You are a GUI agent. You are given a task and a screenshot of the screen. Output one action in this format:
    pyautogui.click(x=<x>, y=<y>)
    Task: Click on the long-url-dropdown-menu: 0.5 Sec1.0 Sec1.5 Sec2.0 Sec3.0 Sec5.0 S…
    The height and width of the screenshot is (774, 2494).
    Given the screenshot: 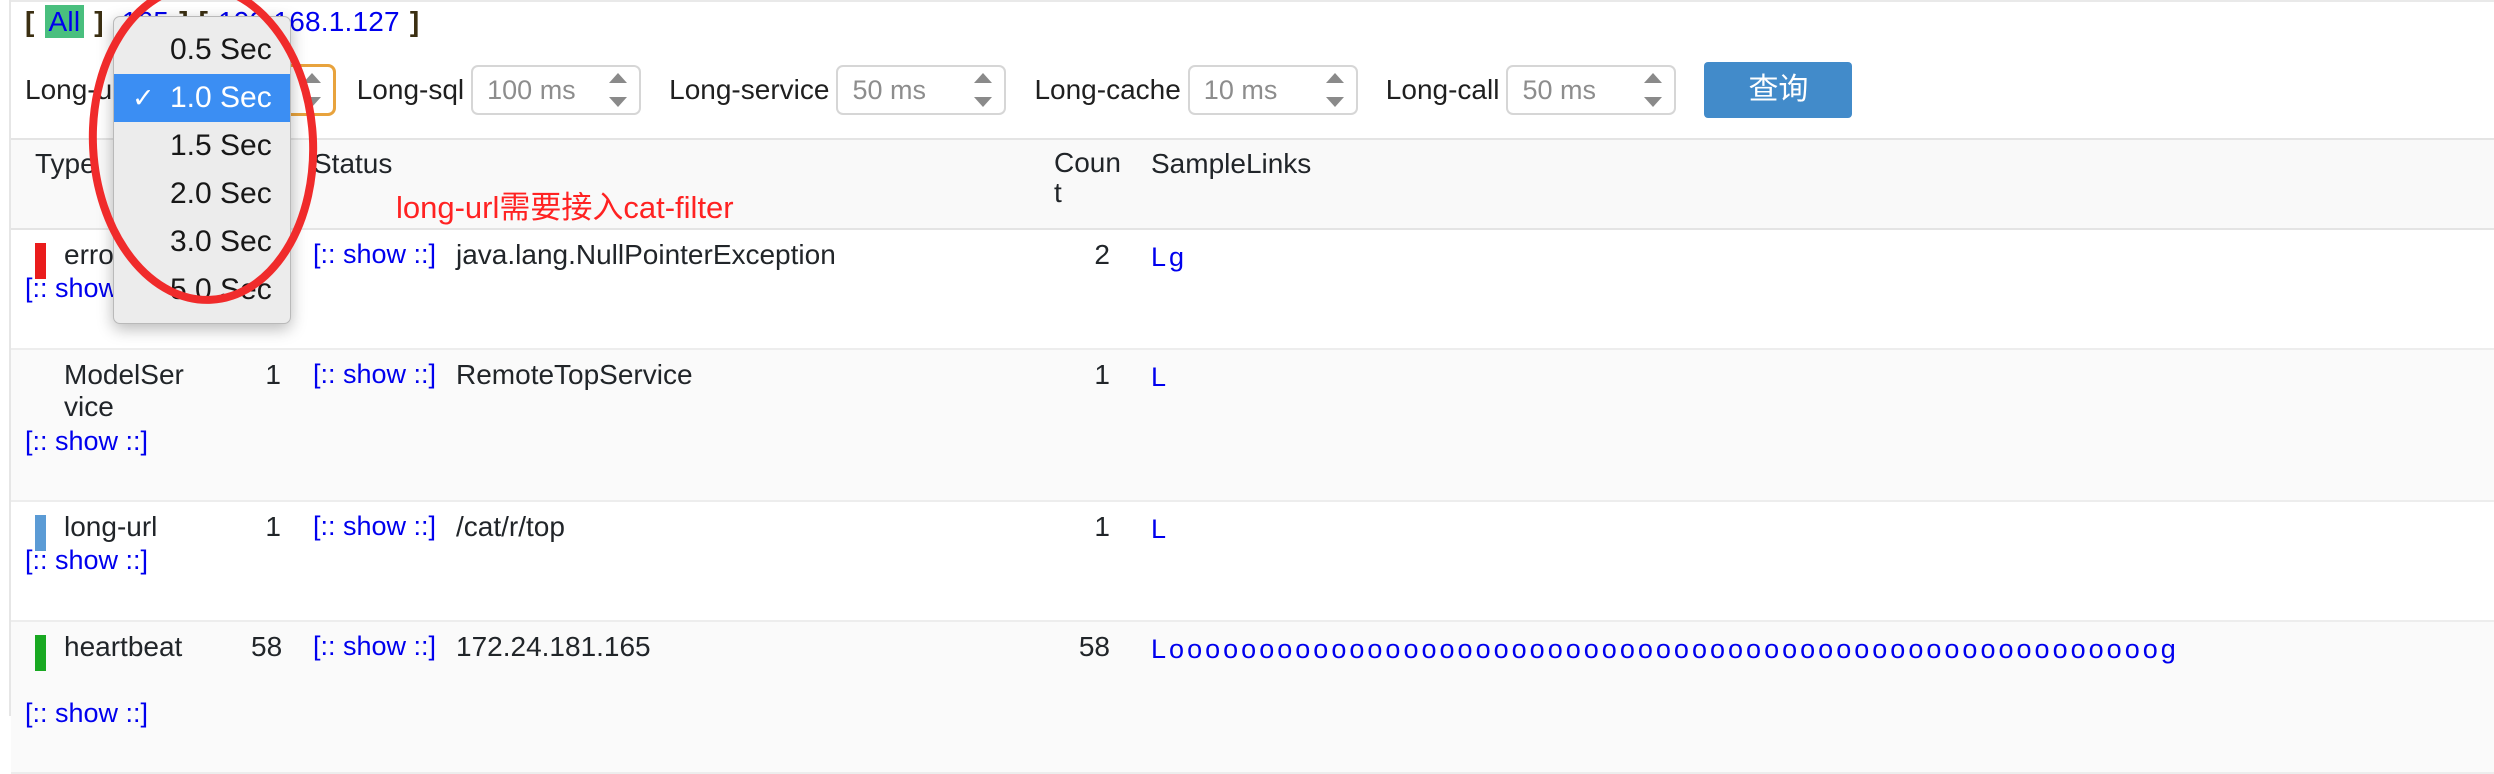 What is the action you would take?
    pyautogui.click(x=202, y=170)
    